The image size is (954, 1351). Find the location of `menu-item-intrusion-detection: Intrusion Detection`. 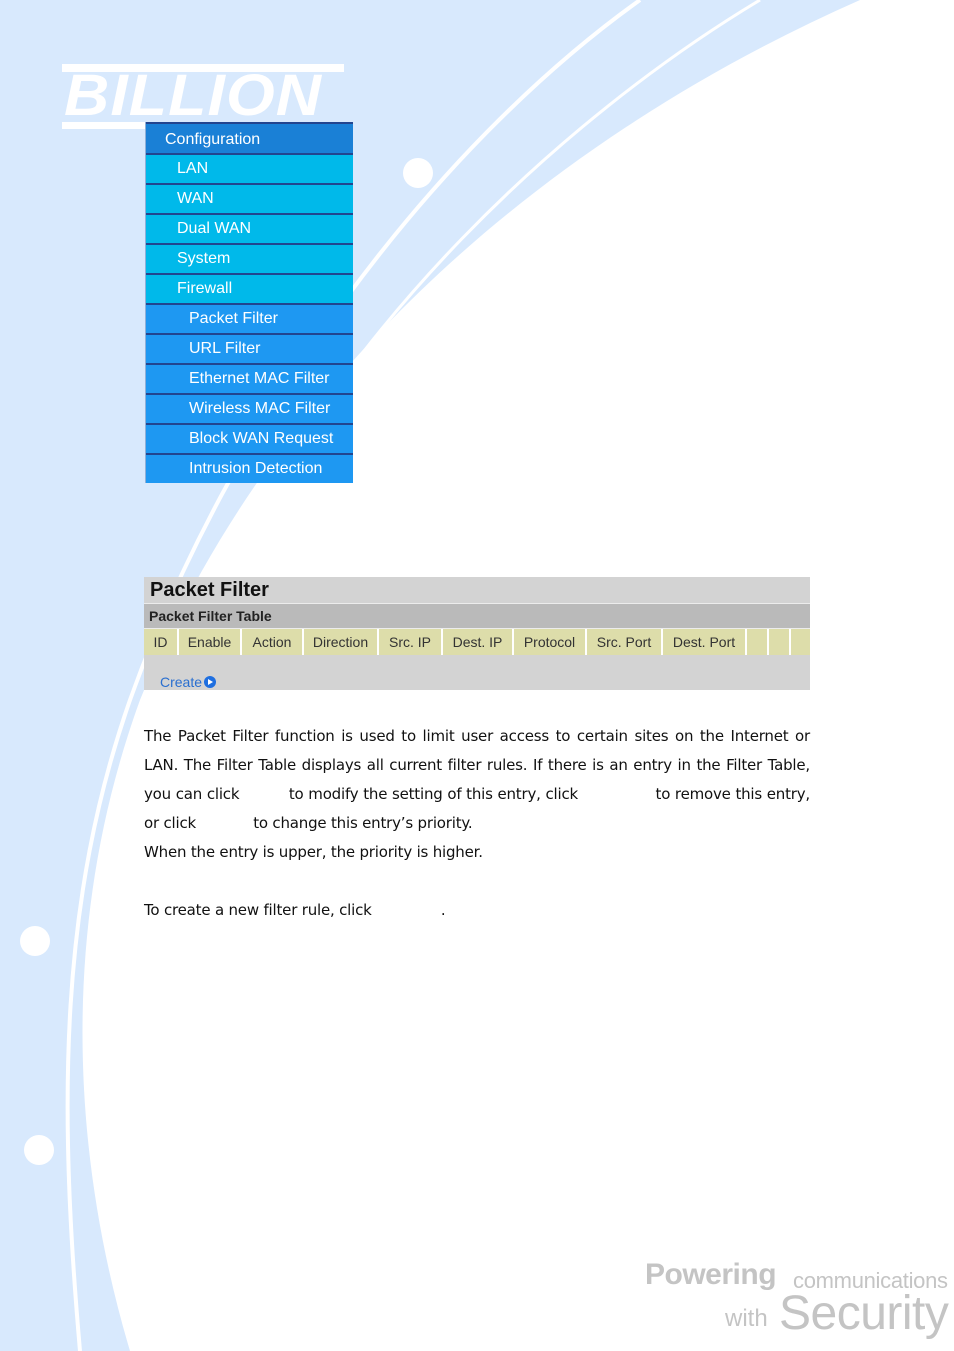

menu-item-intrusion-detection: Intrusion Detection is located at coordinates (249, 468).